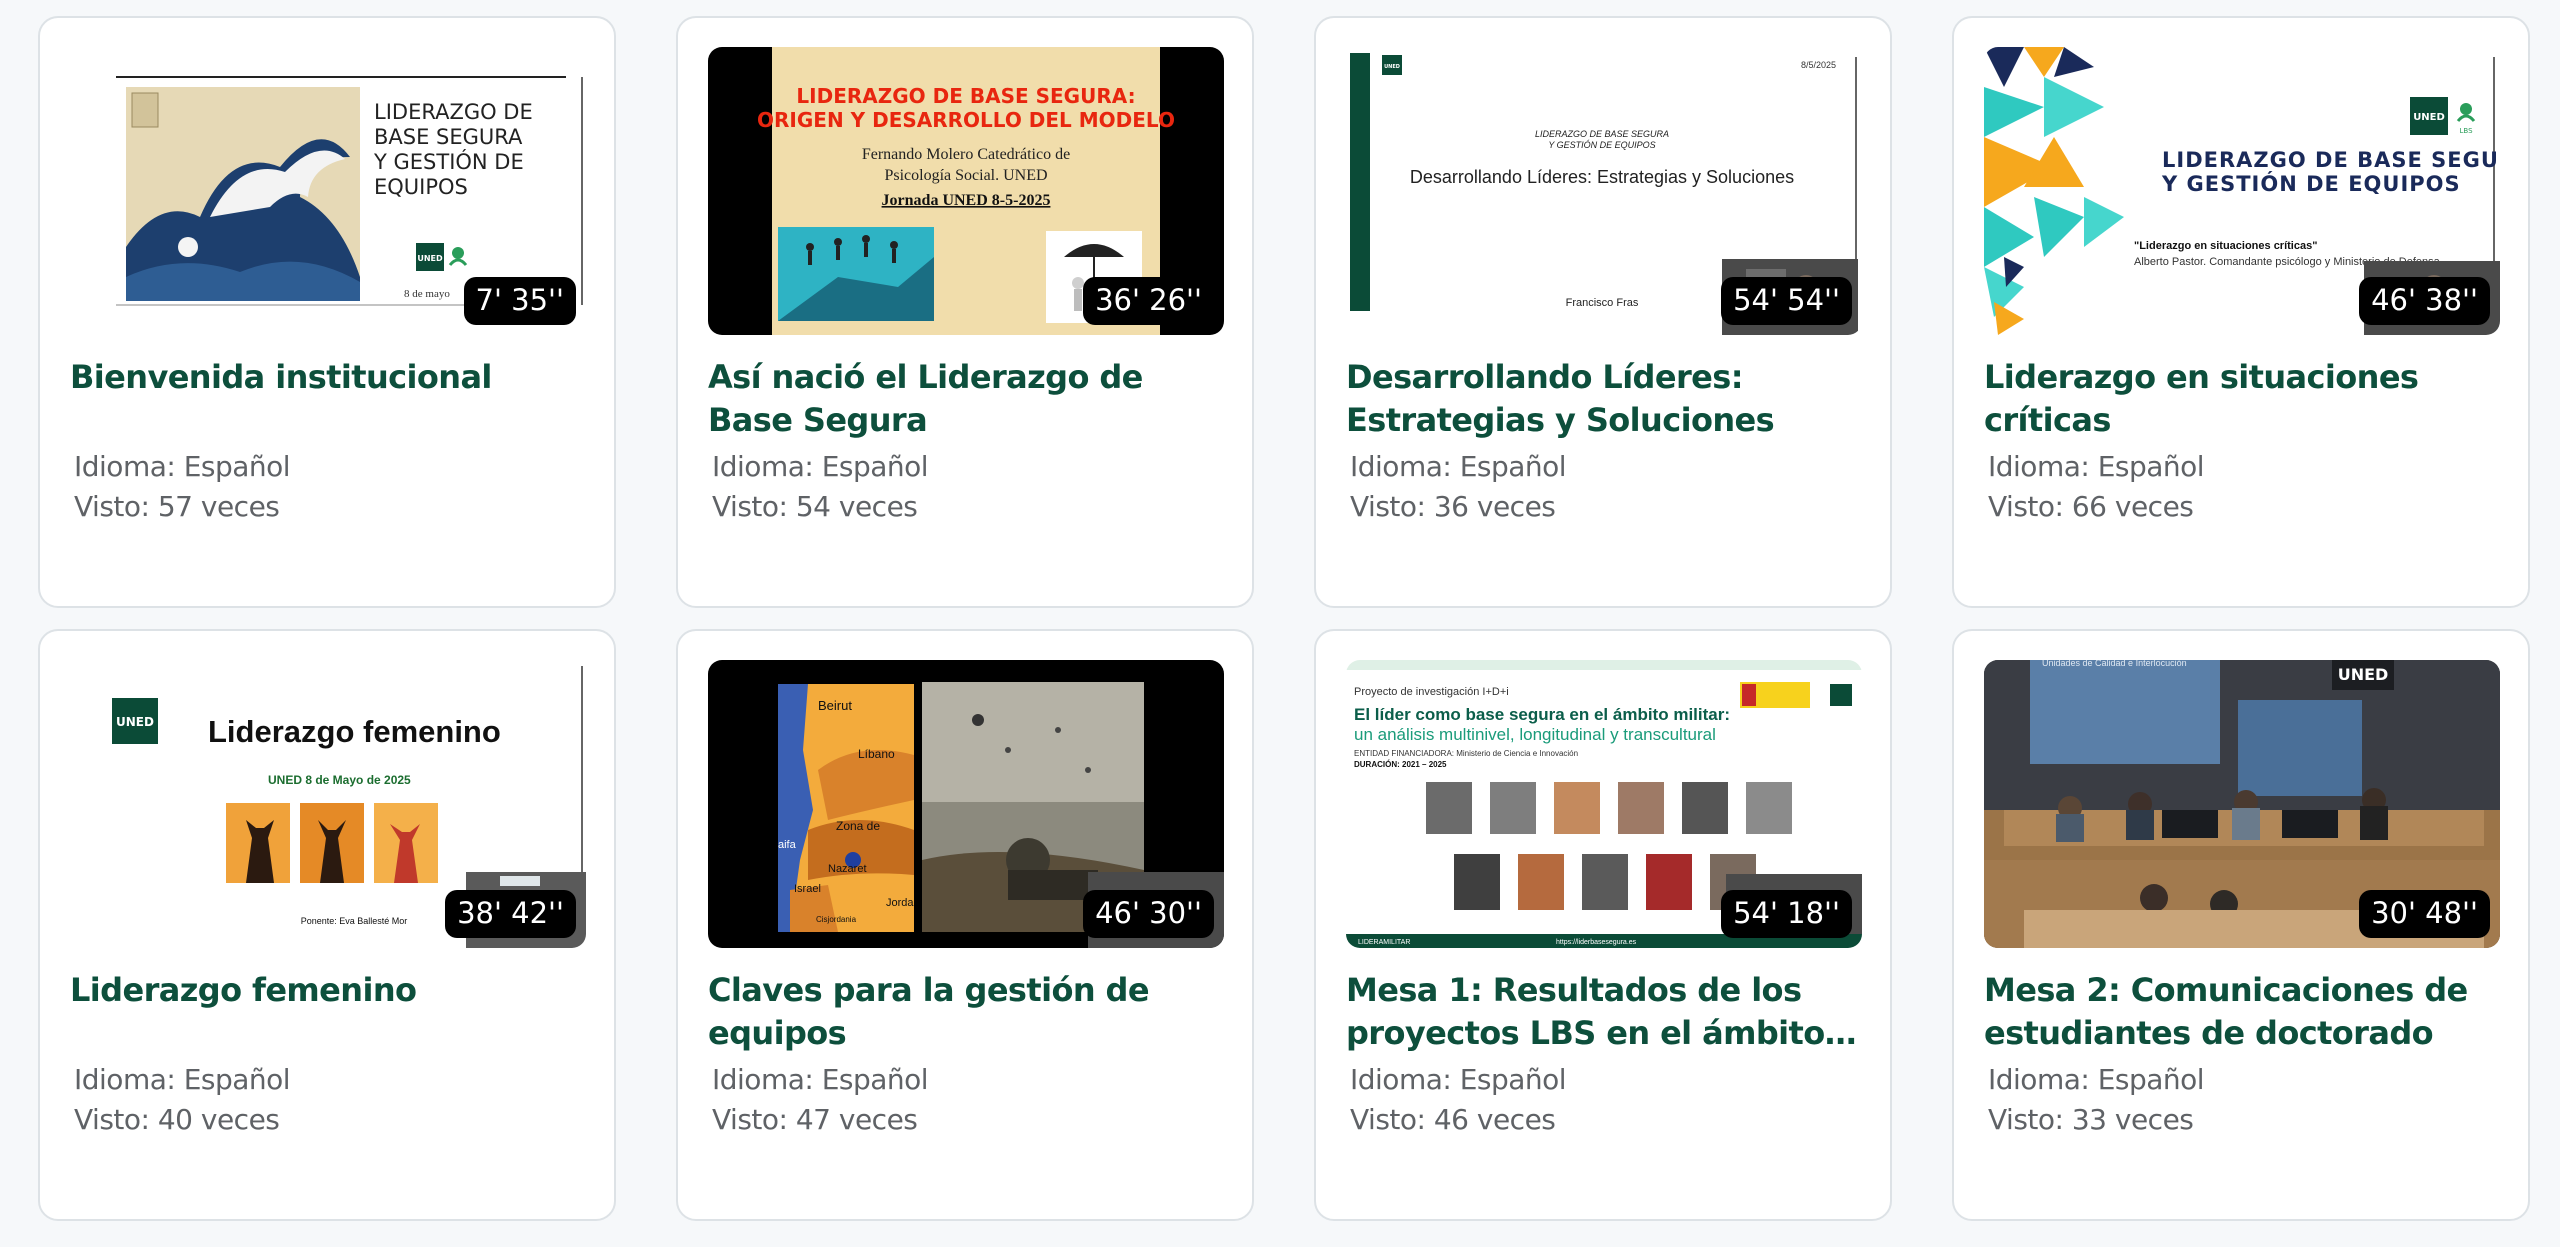 This screenshot has height=1247, width=2560. Describe the element at coordinates (969, 1012) in the screenshot. I see `video-title: Claves para la gestión de equipos` at that location.